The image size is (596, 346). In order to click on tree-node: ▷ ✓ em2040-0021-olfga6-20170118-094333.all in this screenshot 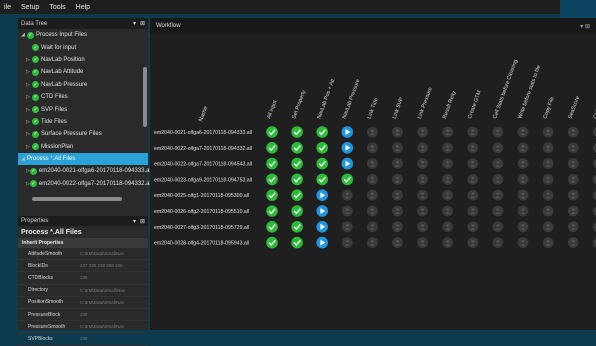, I will do `click(85, 171)`.